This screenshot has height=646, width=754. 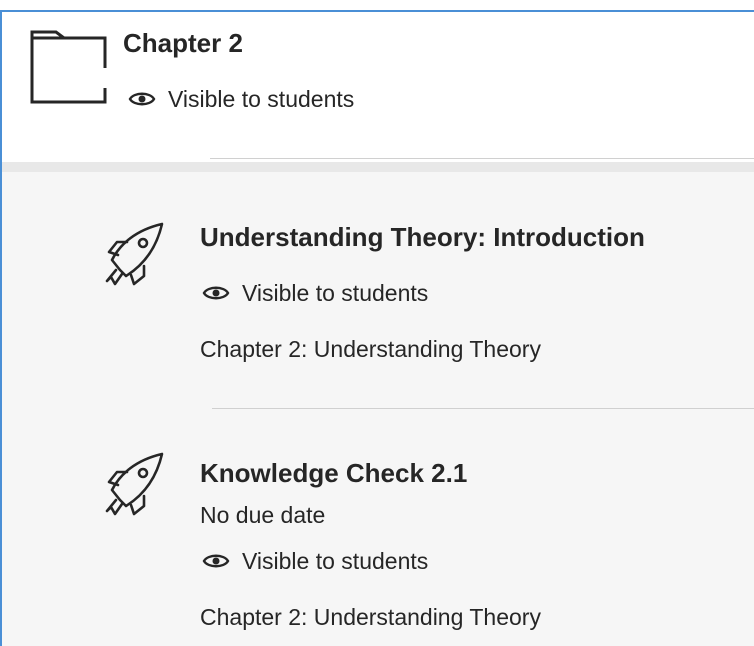 What do you see at coordinates (482, 158) in the screenshot?
I see `folder-divider` at bounding box center [482, 158].